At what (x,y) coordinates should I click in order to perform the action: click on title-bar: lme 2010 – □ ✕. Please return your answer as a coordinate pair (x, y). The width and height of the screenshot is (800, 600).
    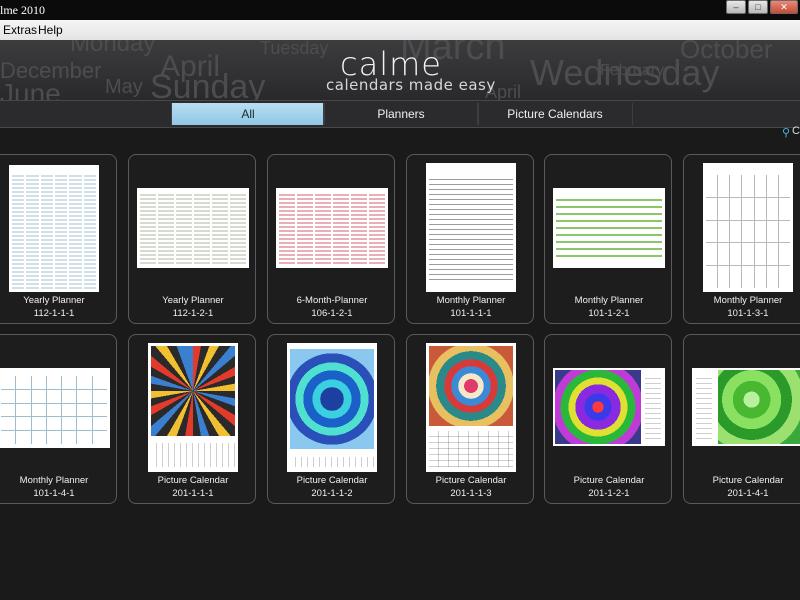
    Looking at the image, I should click on (400, 10).